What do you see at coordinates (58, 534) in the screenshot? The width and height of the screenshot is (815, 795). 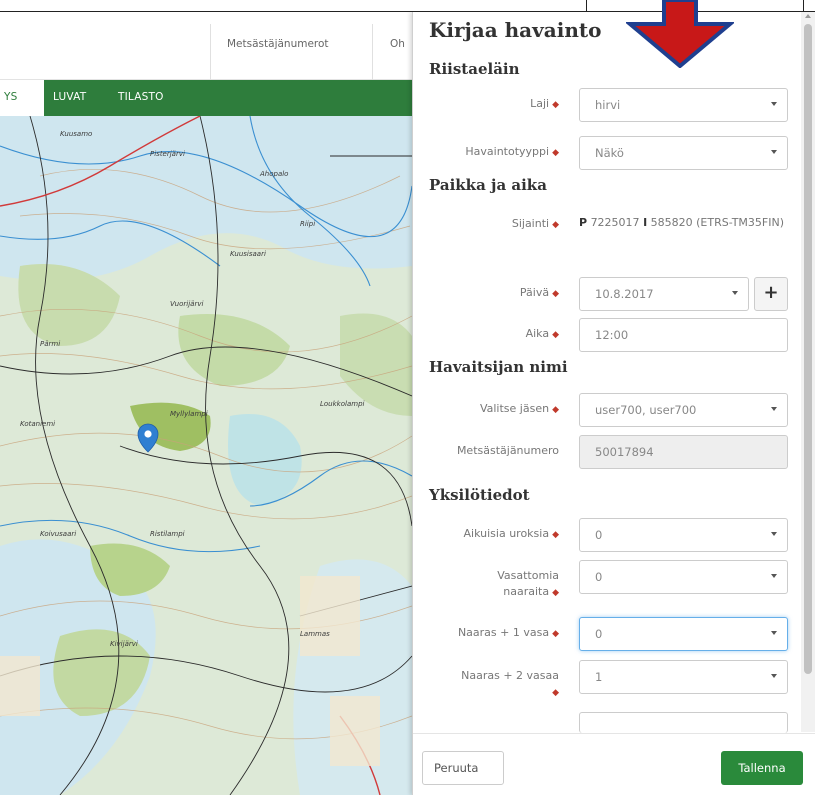 I see `map-place-label: Koivusaari` at bounding box center [58, 534].